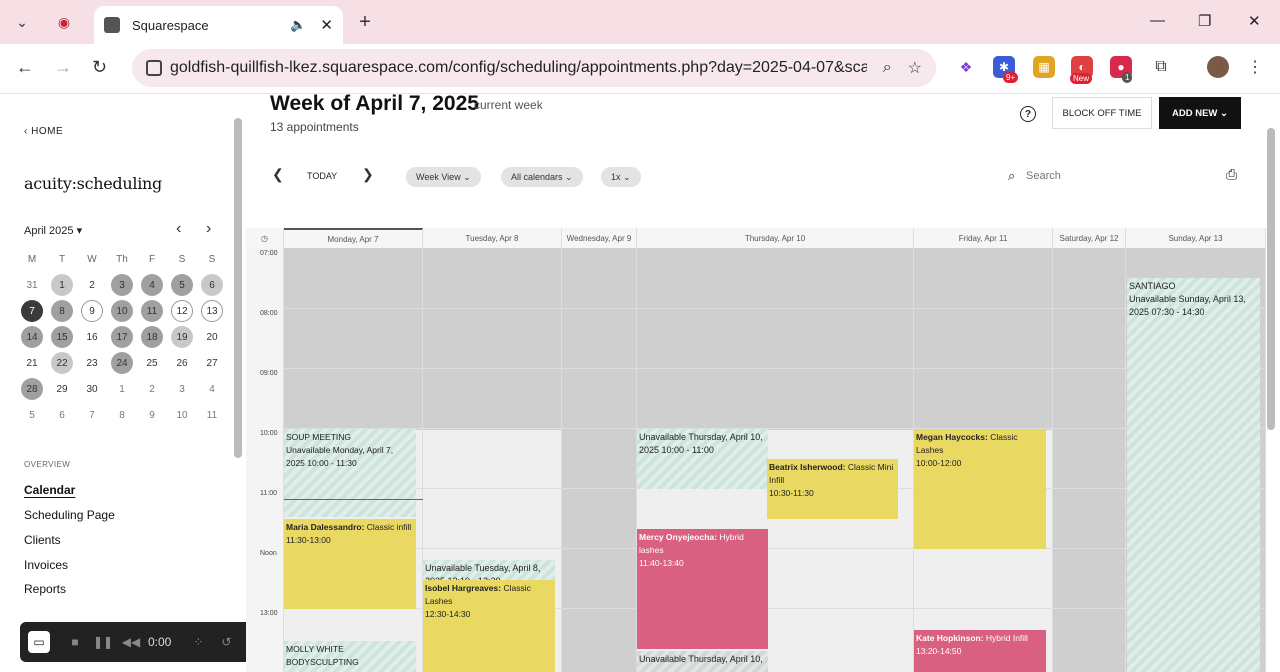 The height and width of the screenshot is (672, 1280). What do you see at coordinates (1204, 21) in the screenshot?
I see `restore-icon: ❐` at bounding box center [1204, 21].